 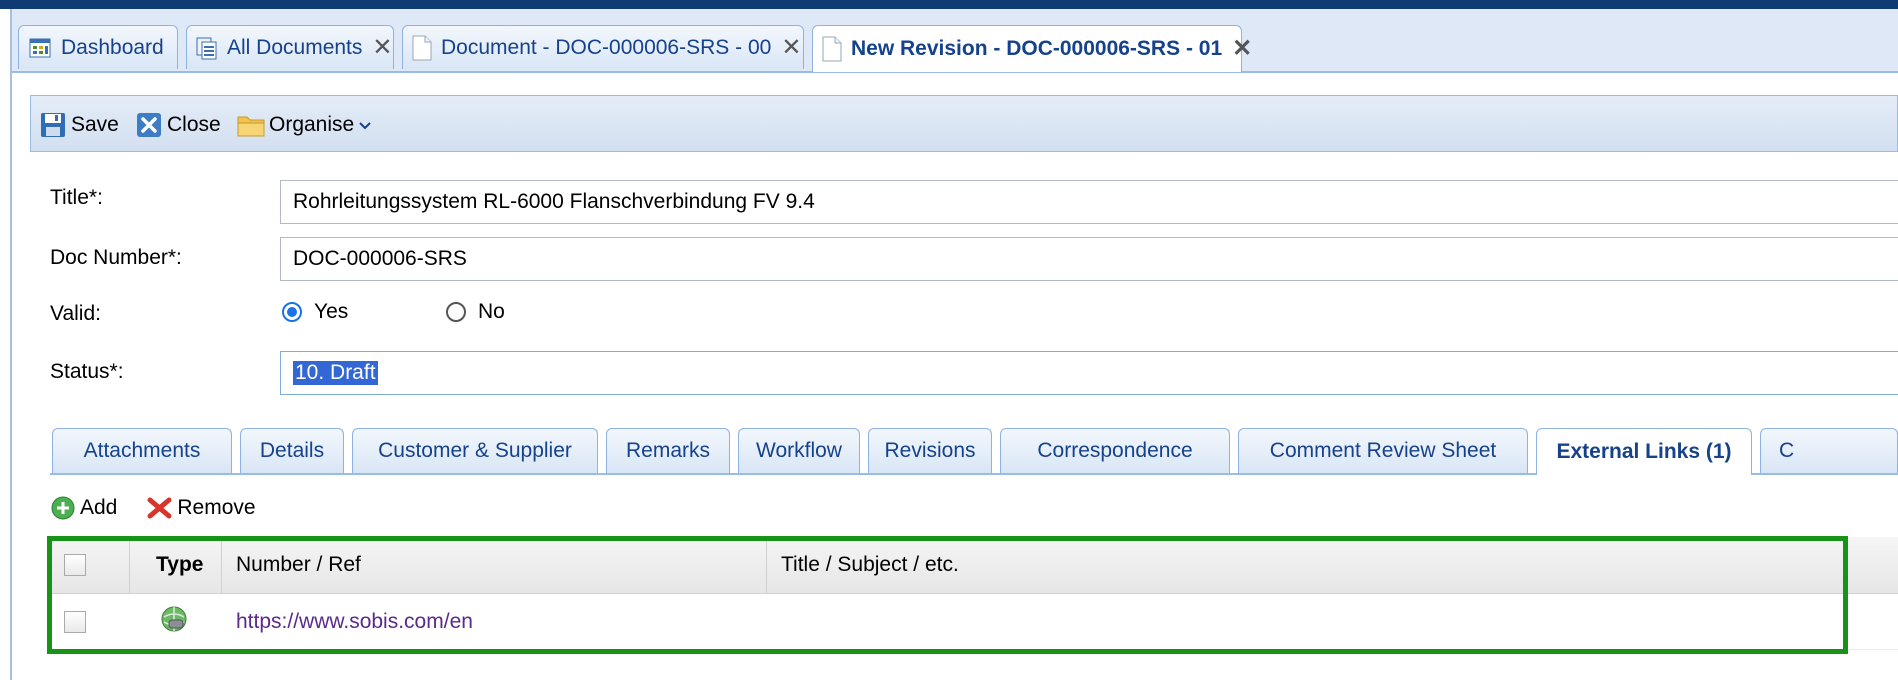 What do you see at coordinates (365, 125) in the screenshot?
I see `chevron-down-icon` at bounding box center [365, 125].